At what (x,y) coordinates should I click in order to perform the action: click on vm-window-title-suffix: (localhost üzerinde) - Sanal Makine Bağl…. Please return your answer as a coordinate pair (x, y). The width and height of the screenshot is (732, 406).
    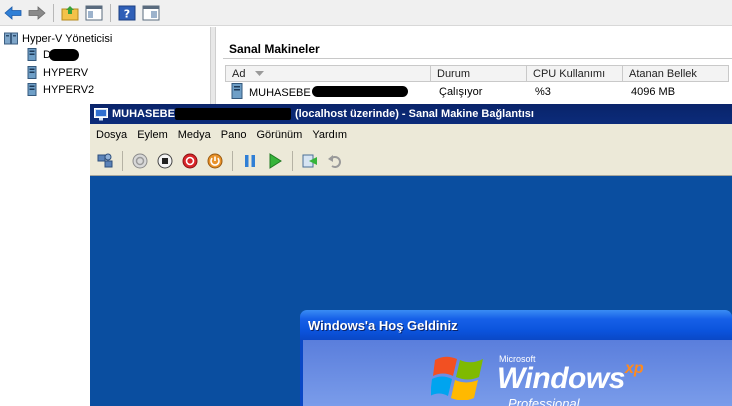
    Looking at the image, I should click on (414, 114).